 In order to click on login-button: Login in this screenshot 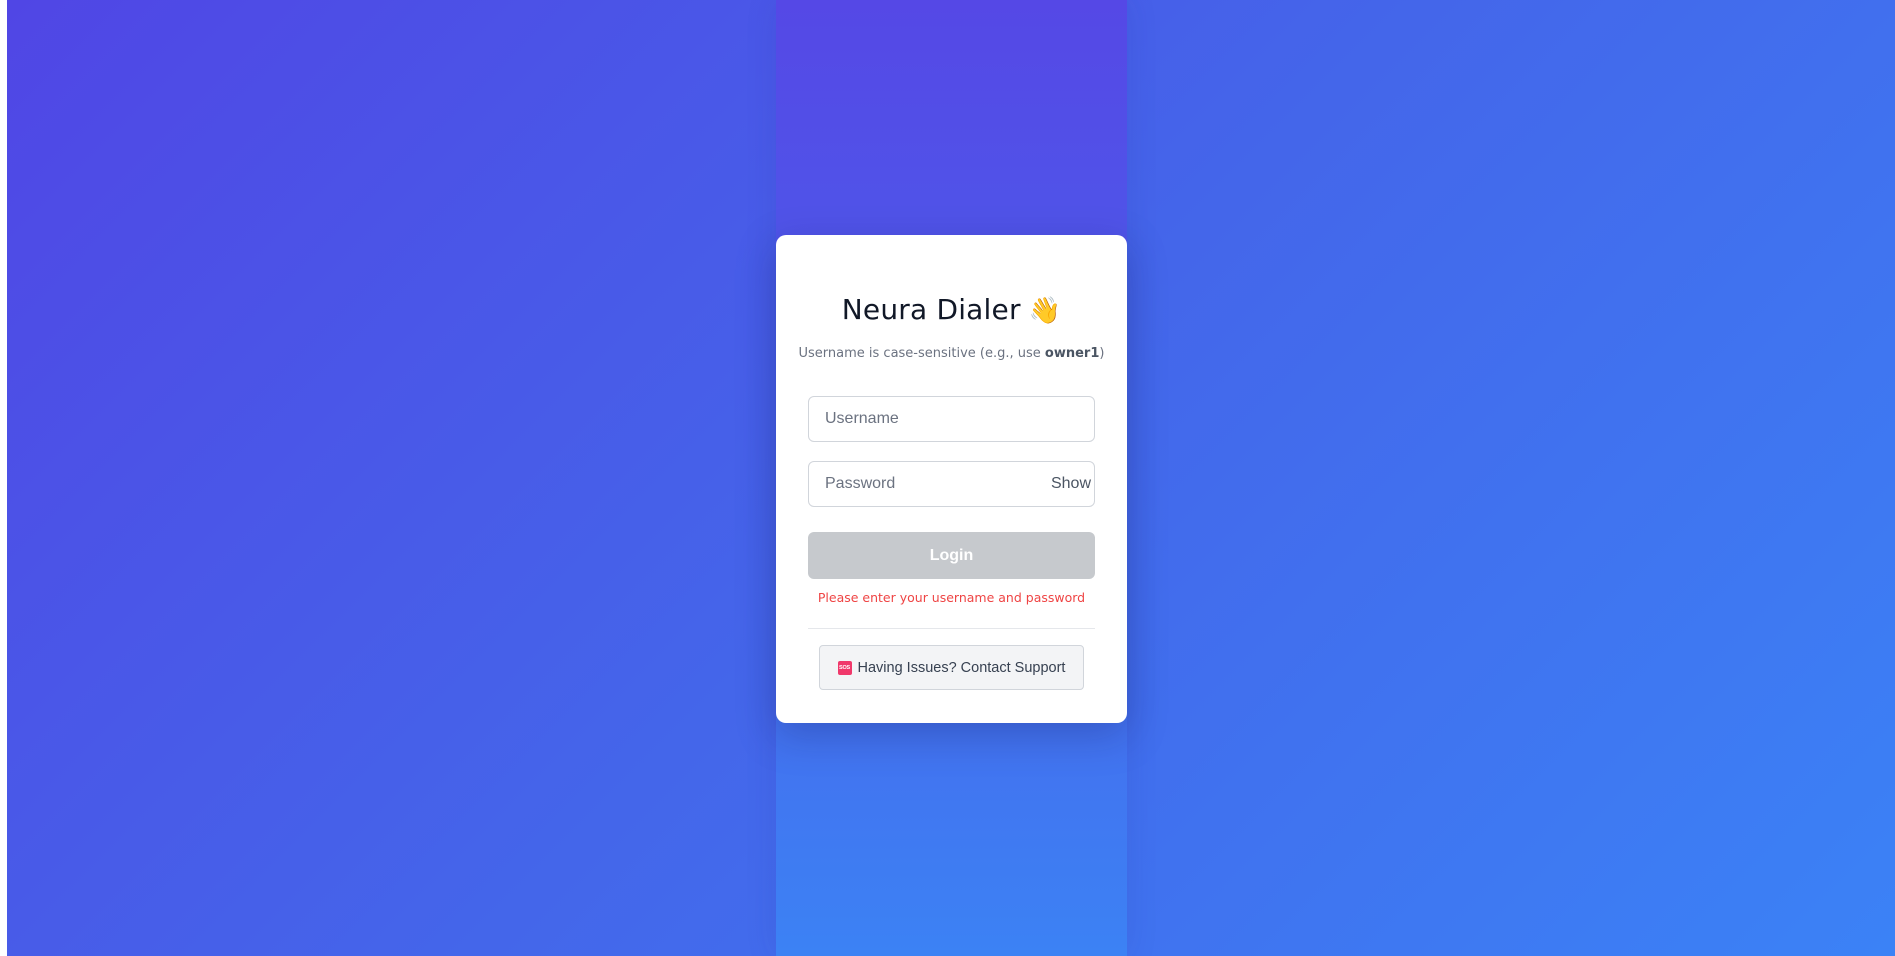, I will do `click(951, 555)`.